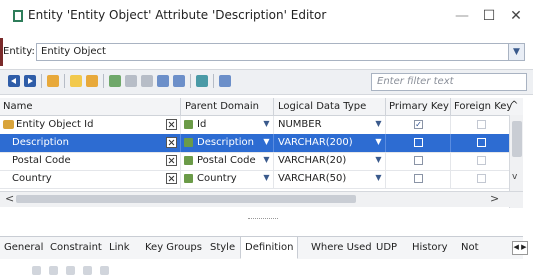  I want to click on filter-input: Enter filter text, so click(449, 82).